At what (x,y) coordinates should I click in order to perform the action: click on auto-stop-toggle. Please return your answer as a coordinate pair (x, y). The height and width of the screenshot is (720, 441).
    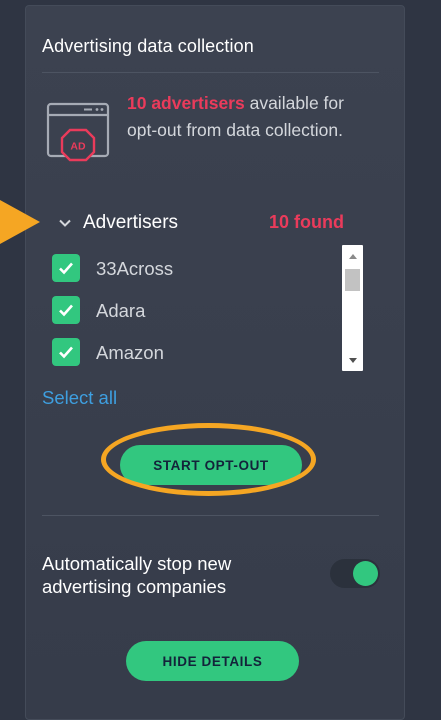
    Looking at the image, I should click on (355, 573).